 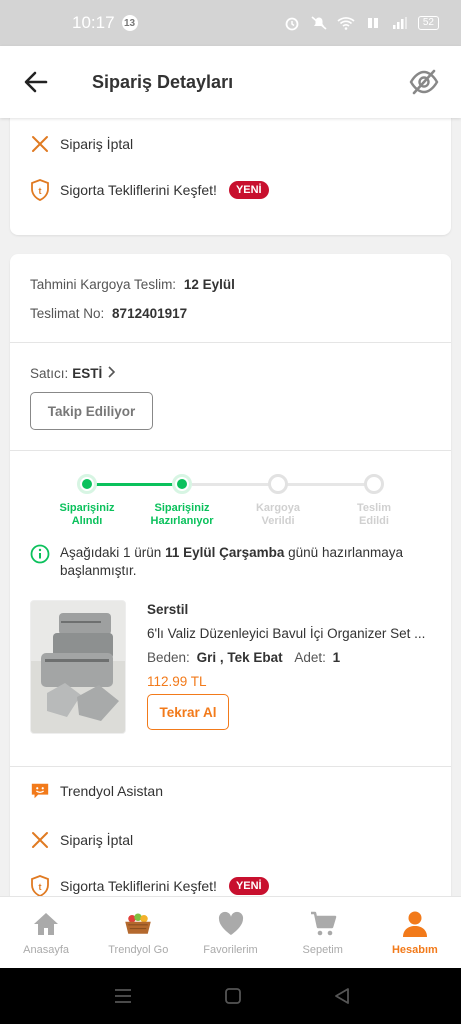 I want to click on menu-icon, so click(x=123, y=998).